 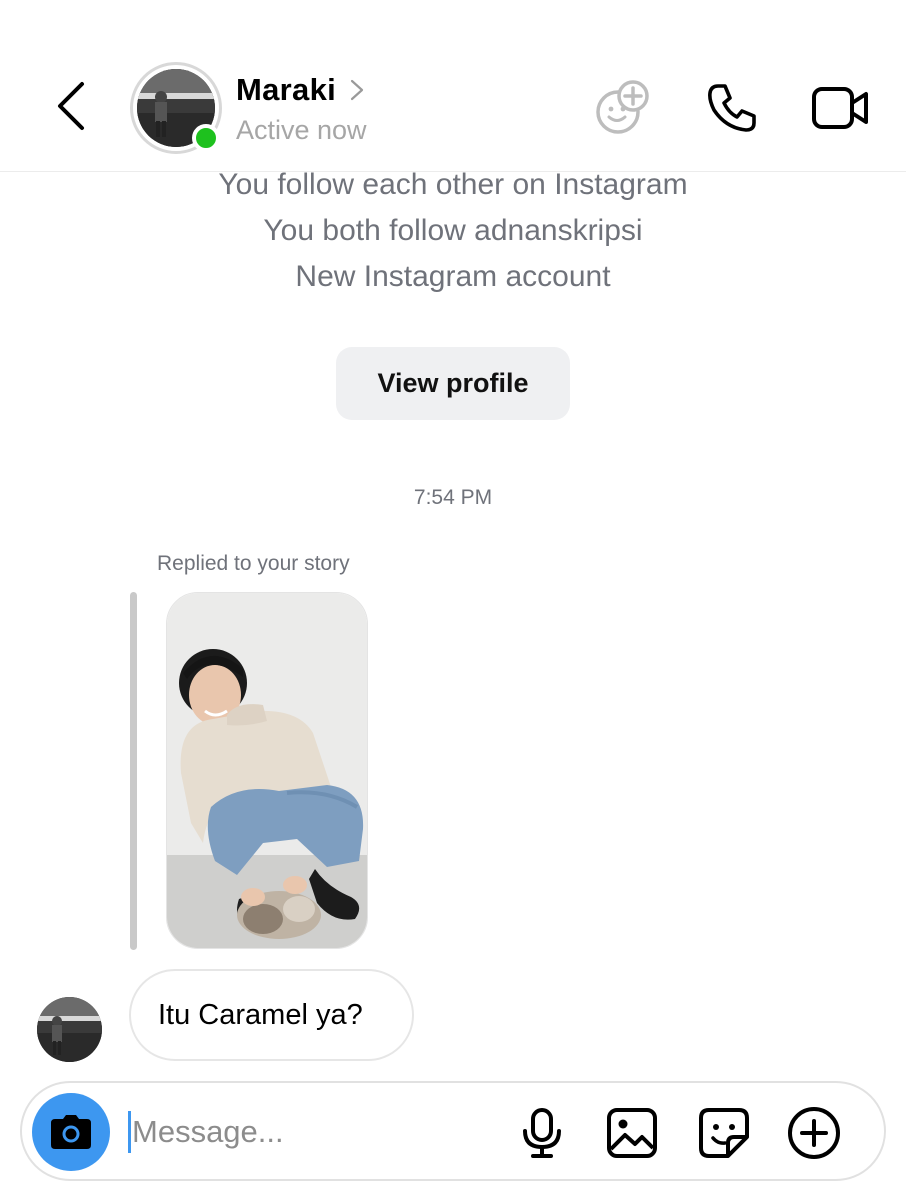 What do you see at coordinates (453, 86) in the screenshot?
I see `chat-header: Maraki Active now` at bounding box center [453, 86].